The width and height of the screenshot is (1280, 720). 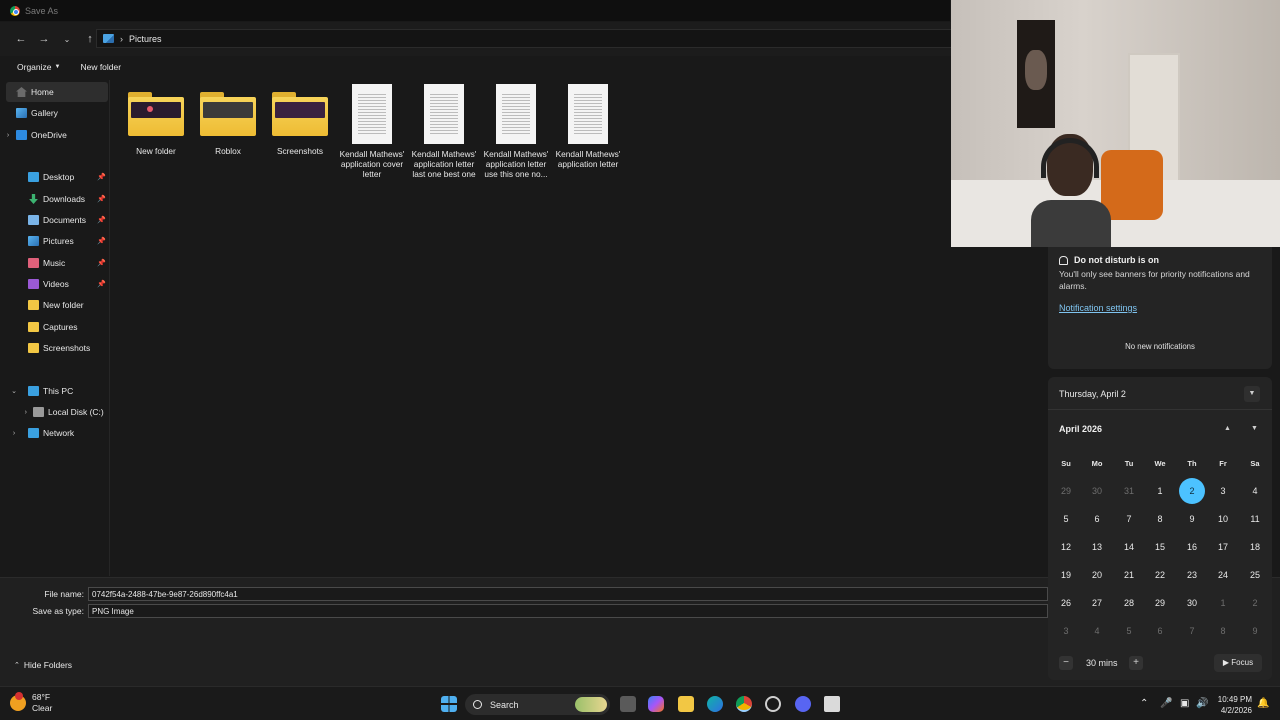 What do you see at coordinates (588, 126) in the screenshot?
I see `document-item: Kendall Mathews' application letter` at bounding box center [588, 126].